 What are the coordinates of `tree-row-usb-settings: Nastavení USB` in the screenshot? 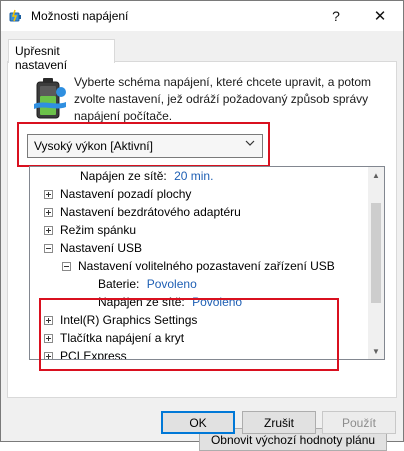 It's located at (93, 248).